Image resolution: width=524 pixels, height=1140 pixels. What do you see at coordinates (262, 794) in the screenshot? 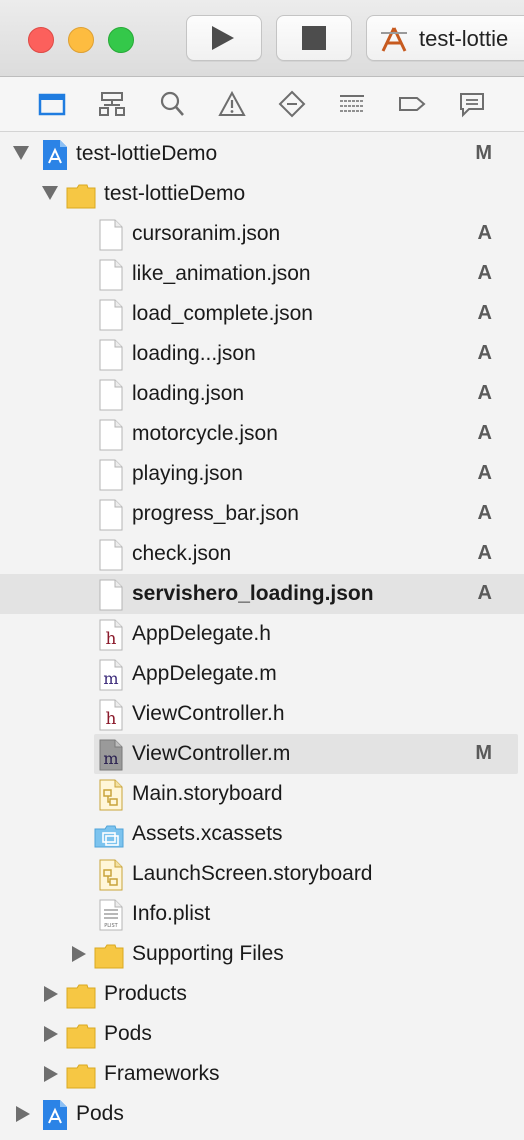
I see `tree-row-file: Main.storyboard` at bounding box center [262, 794].